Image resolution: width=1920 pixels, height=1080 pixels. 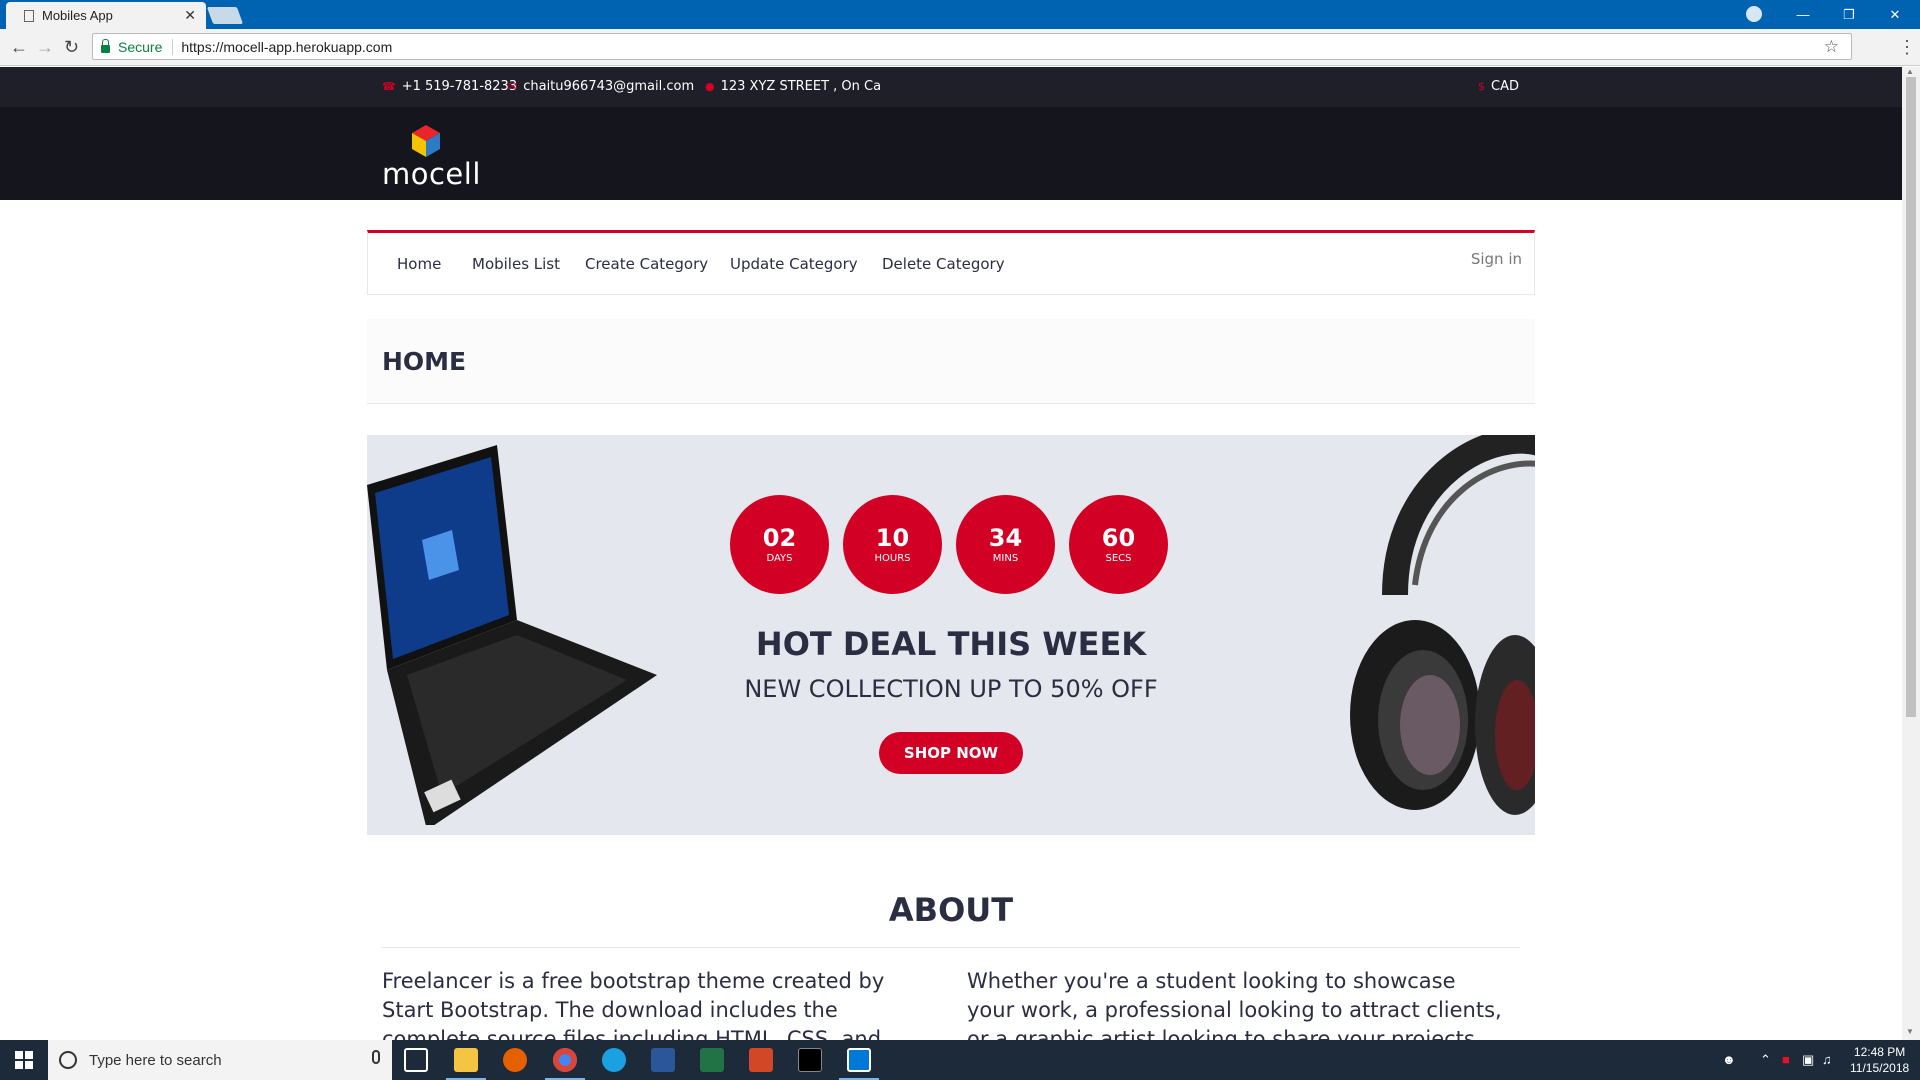 I want to click on document-icon, so click(x=29, y=15).